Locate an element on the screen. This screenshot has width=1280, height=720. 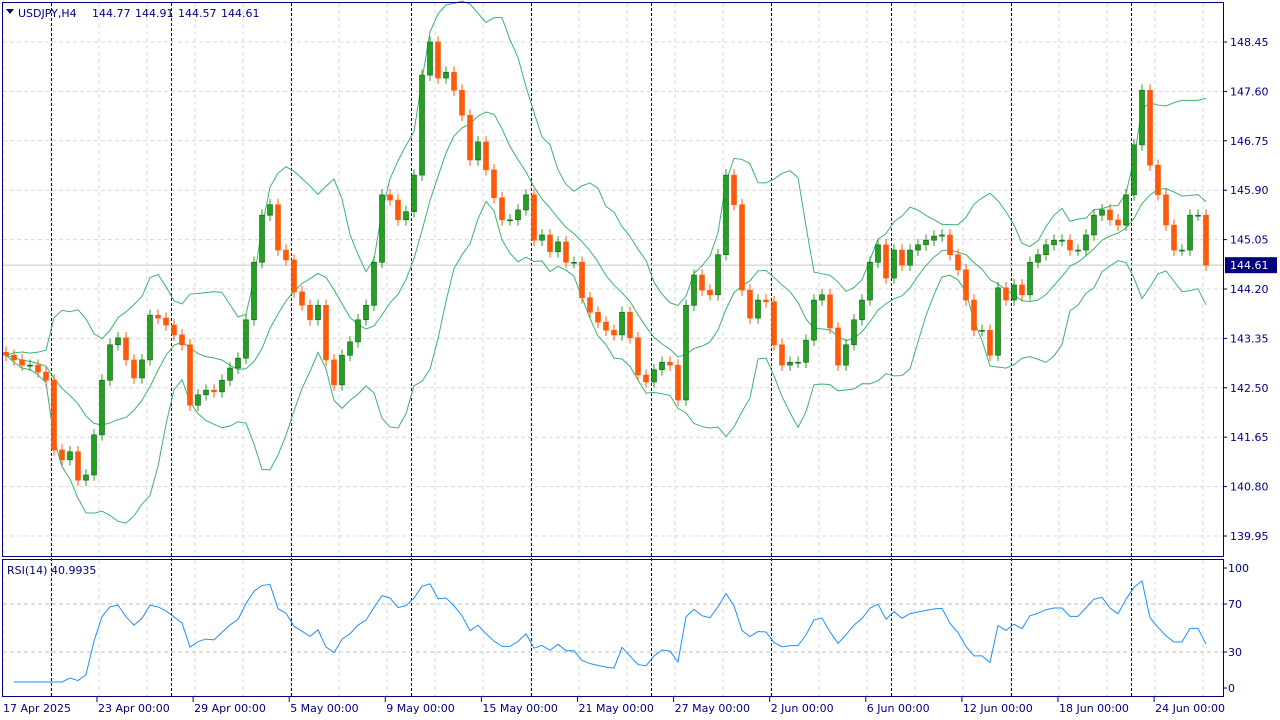
low-value: 144.57 is located at coordinates (197, 13).